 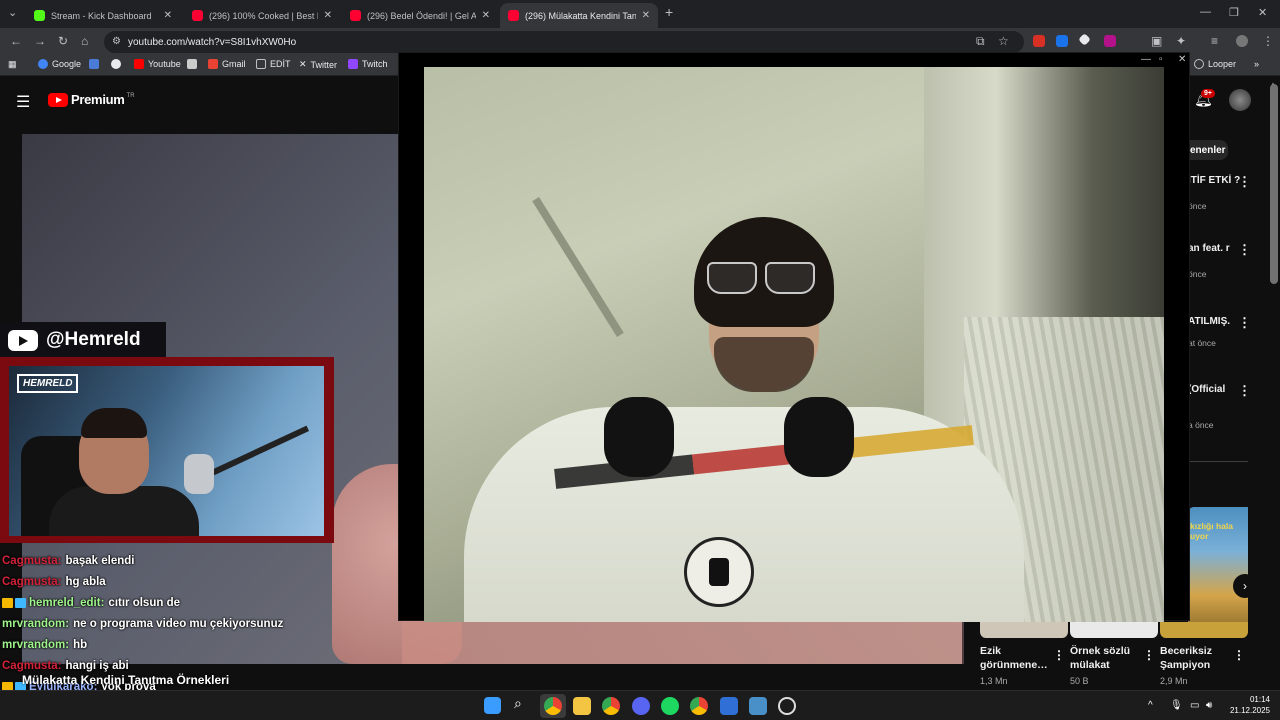 I want to click on hamburger-menu-icon: ☰, so click(x=24, y=102).